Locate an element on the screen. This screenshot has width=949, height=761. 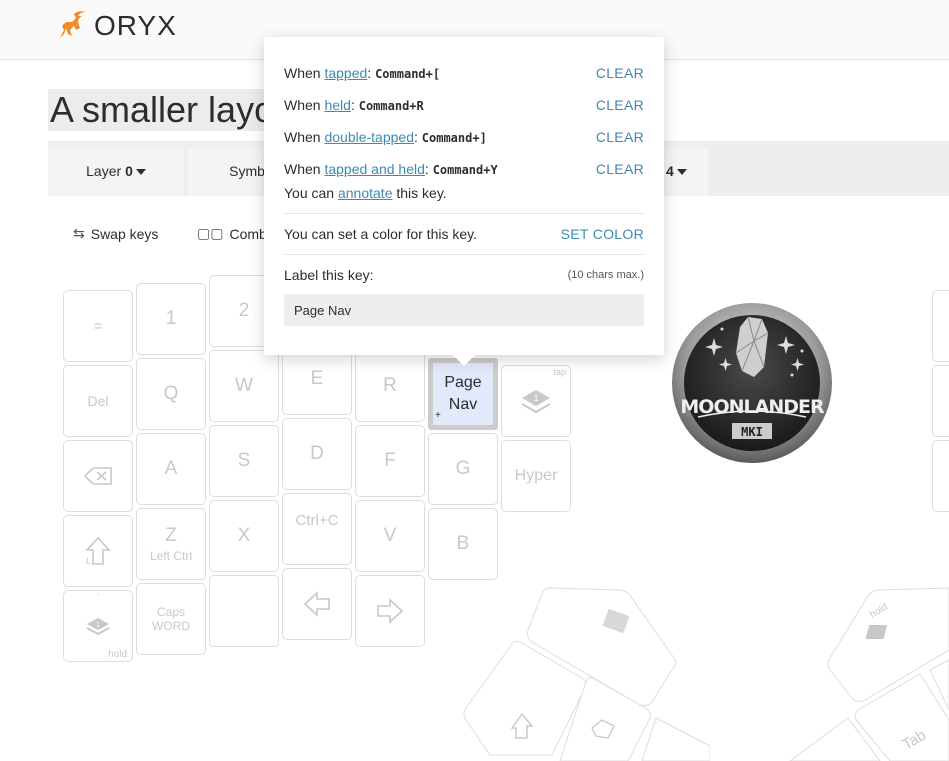
clear-tap-hold-button: CLEAR is located at coordinates (620, 169).